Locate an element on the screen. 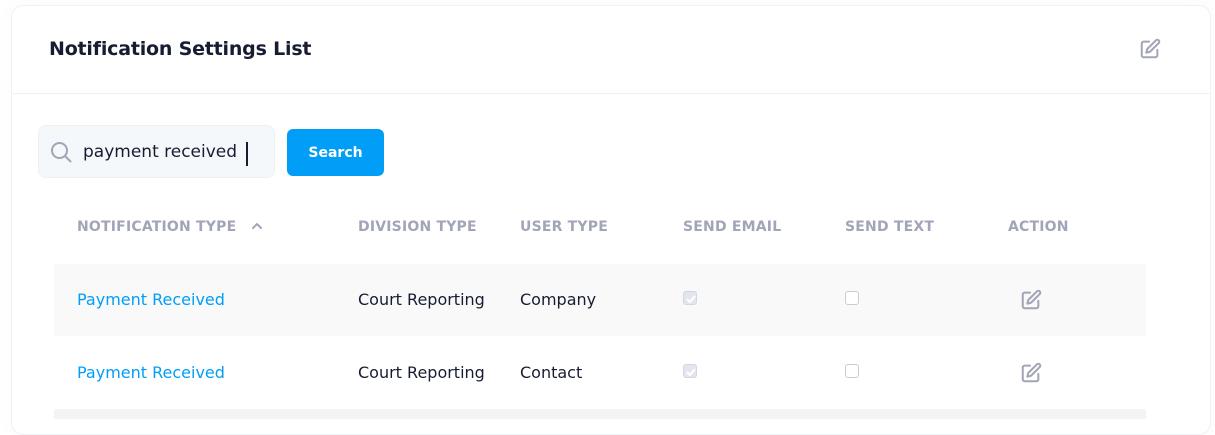  column-header-send-email: SEND EMAIL is located at coordinates (732, 227).